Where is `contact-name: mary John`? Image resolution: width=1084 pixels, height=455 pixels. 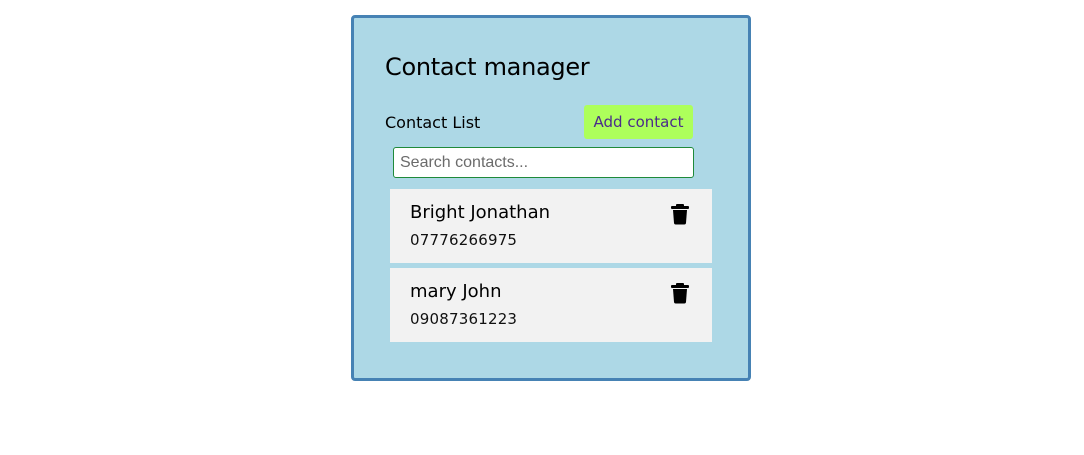
contact-name: mary John is located at coordinates (456, 291).